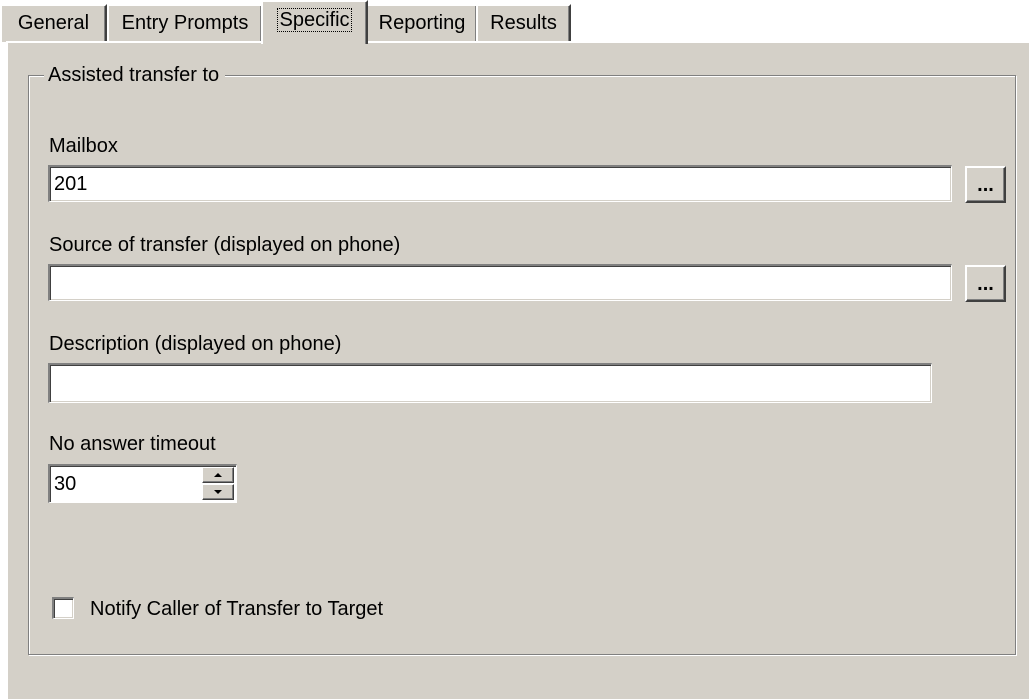 The width and height of the screenshot is (1029, 699). What do you see at coordinates (132, 444) in the screenshot?
I see `timeout-label: No answer timeout` at bounding box center [132, 444].